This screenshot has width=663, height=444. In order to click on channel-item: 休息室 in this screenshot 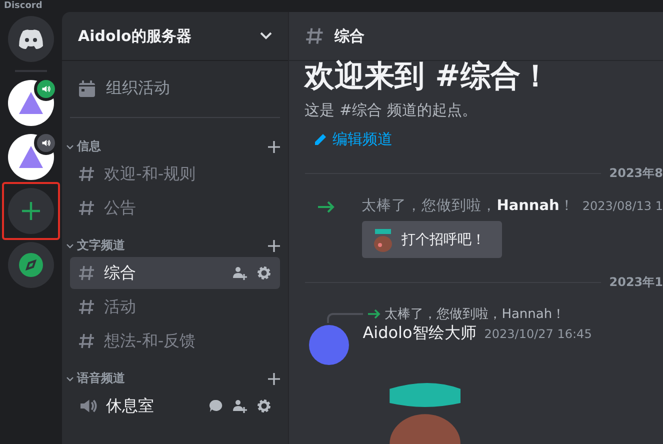, I will do `click(175, 406)`.